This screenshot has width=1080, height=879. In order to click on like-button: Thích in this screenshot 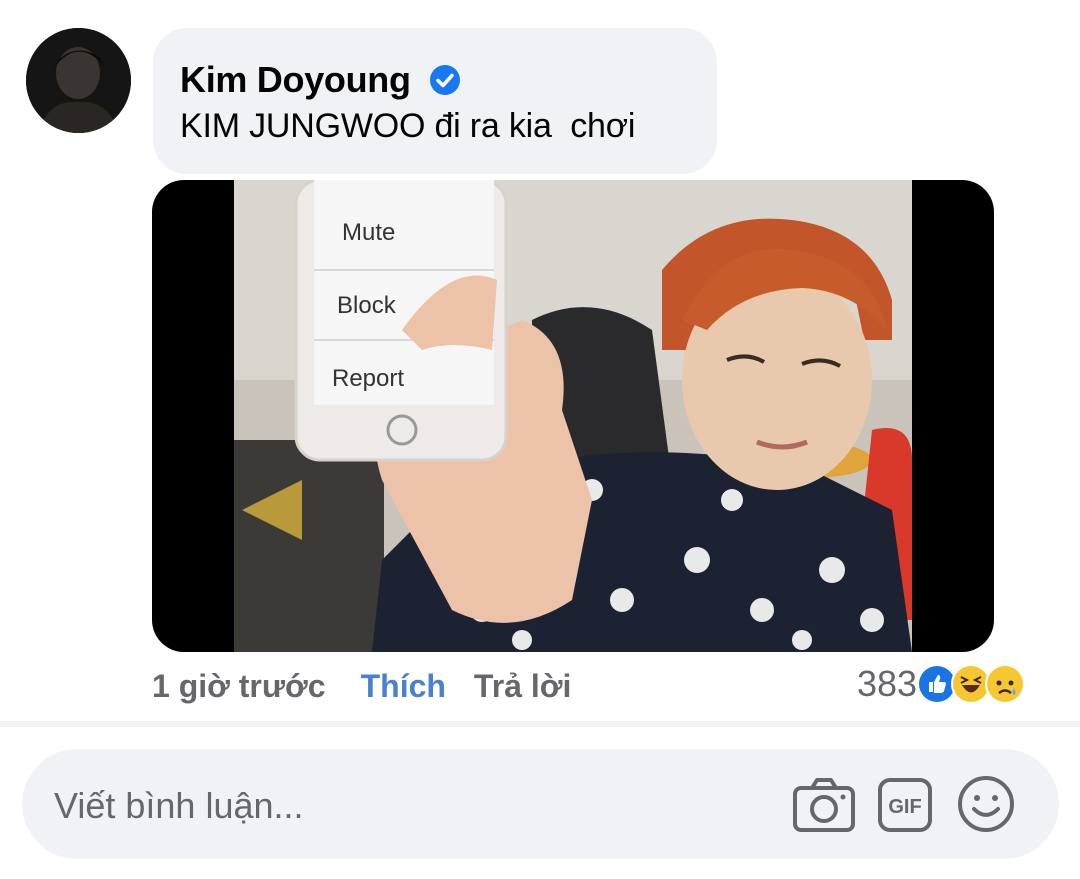, I will do `click(403, 686)`.